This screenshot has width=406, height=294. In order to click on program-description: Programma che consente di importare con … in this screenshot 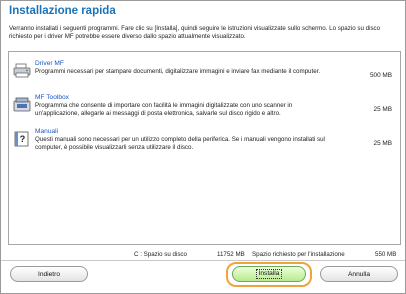, I will do `click(164, 109)`.